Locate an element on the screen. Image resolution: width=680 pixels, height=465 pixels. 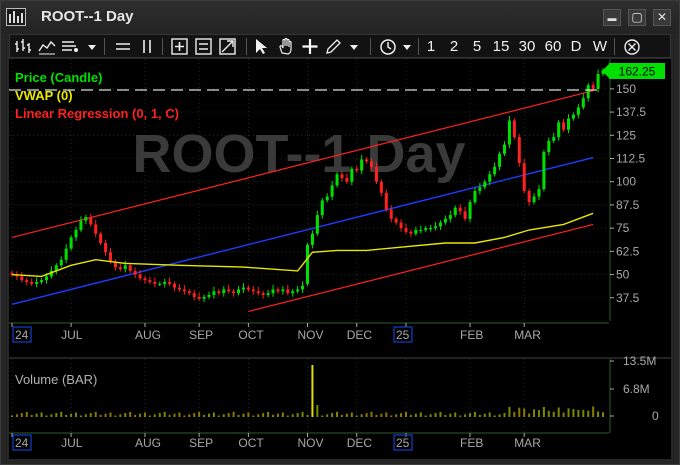
interval-clock-icon is located at coordinates (388, 46).